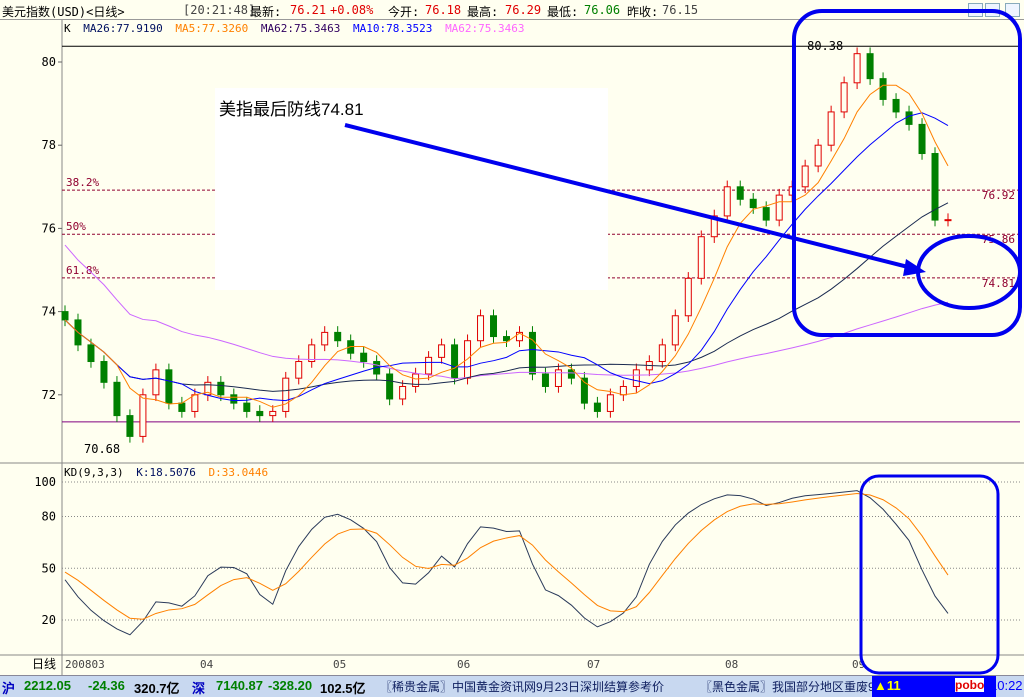  I want to click on news-ticker-2: 〖黑色金属〗我国部分地区重废9, so click(787, 686).